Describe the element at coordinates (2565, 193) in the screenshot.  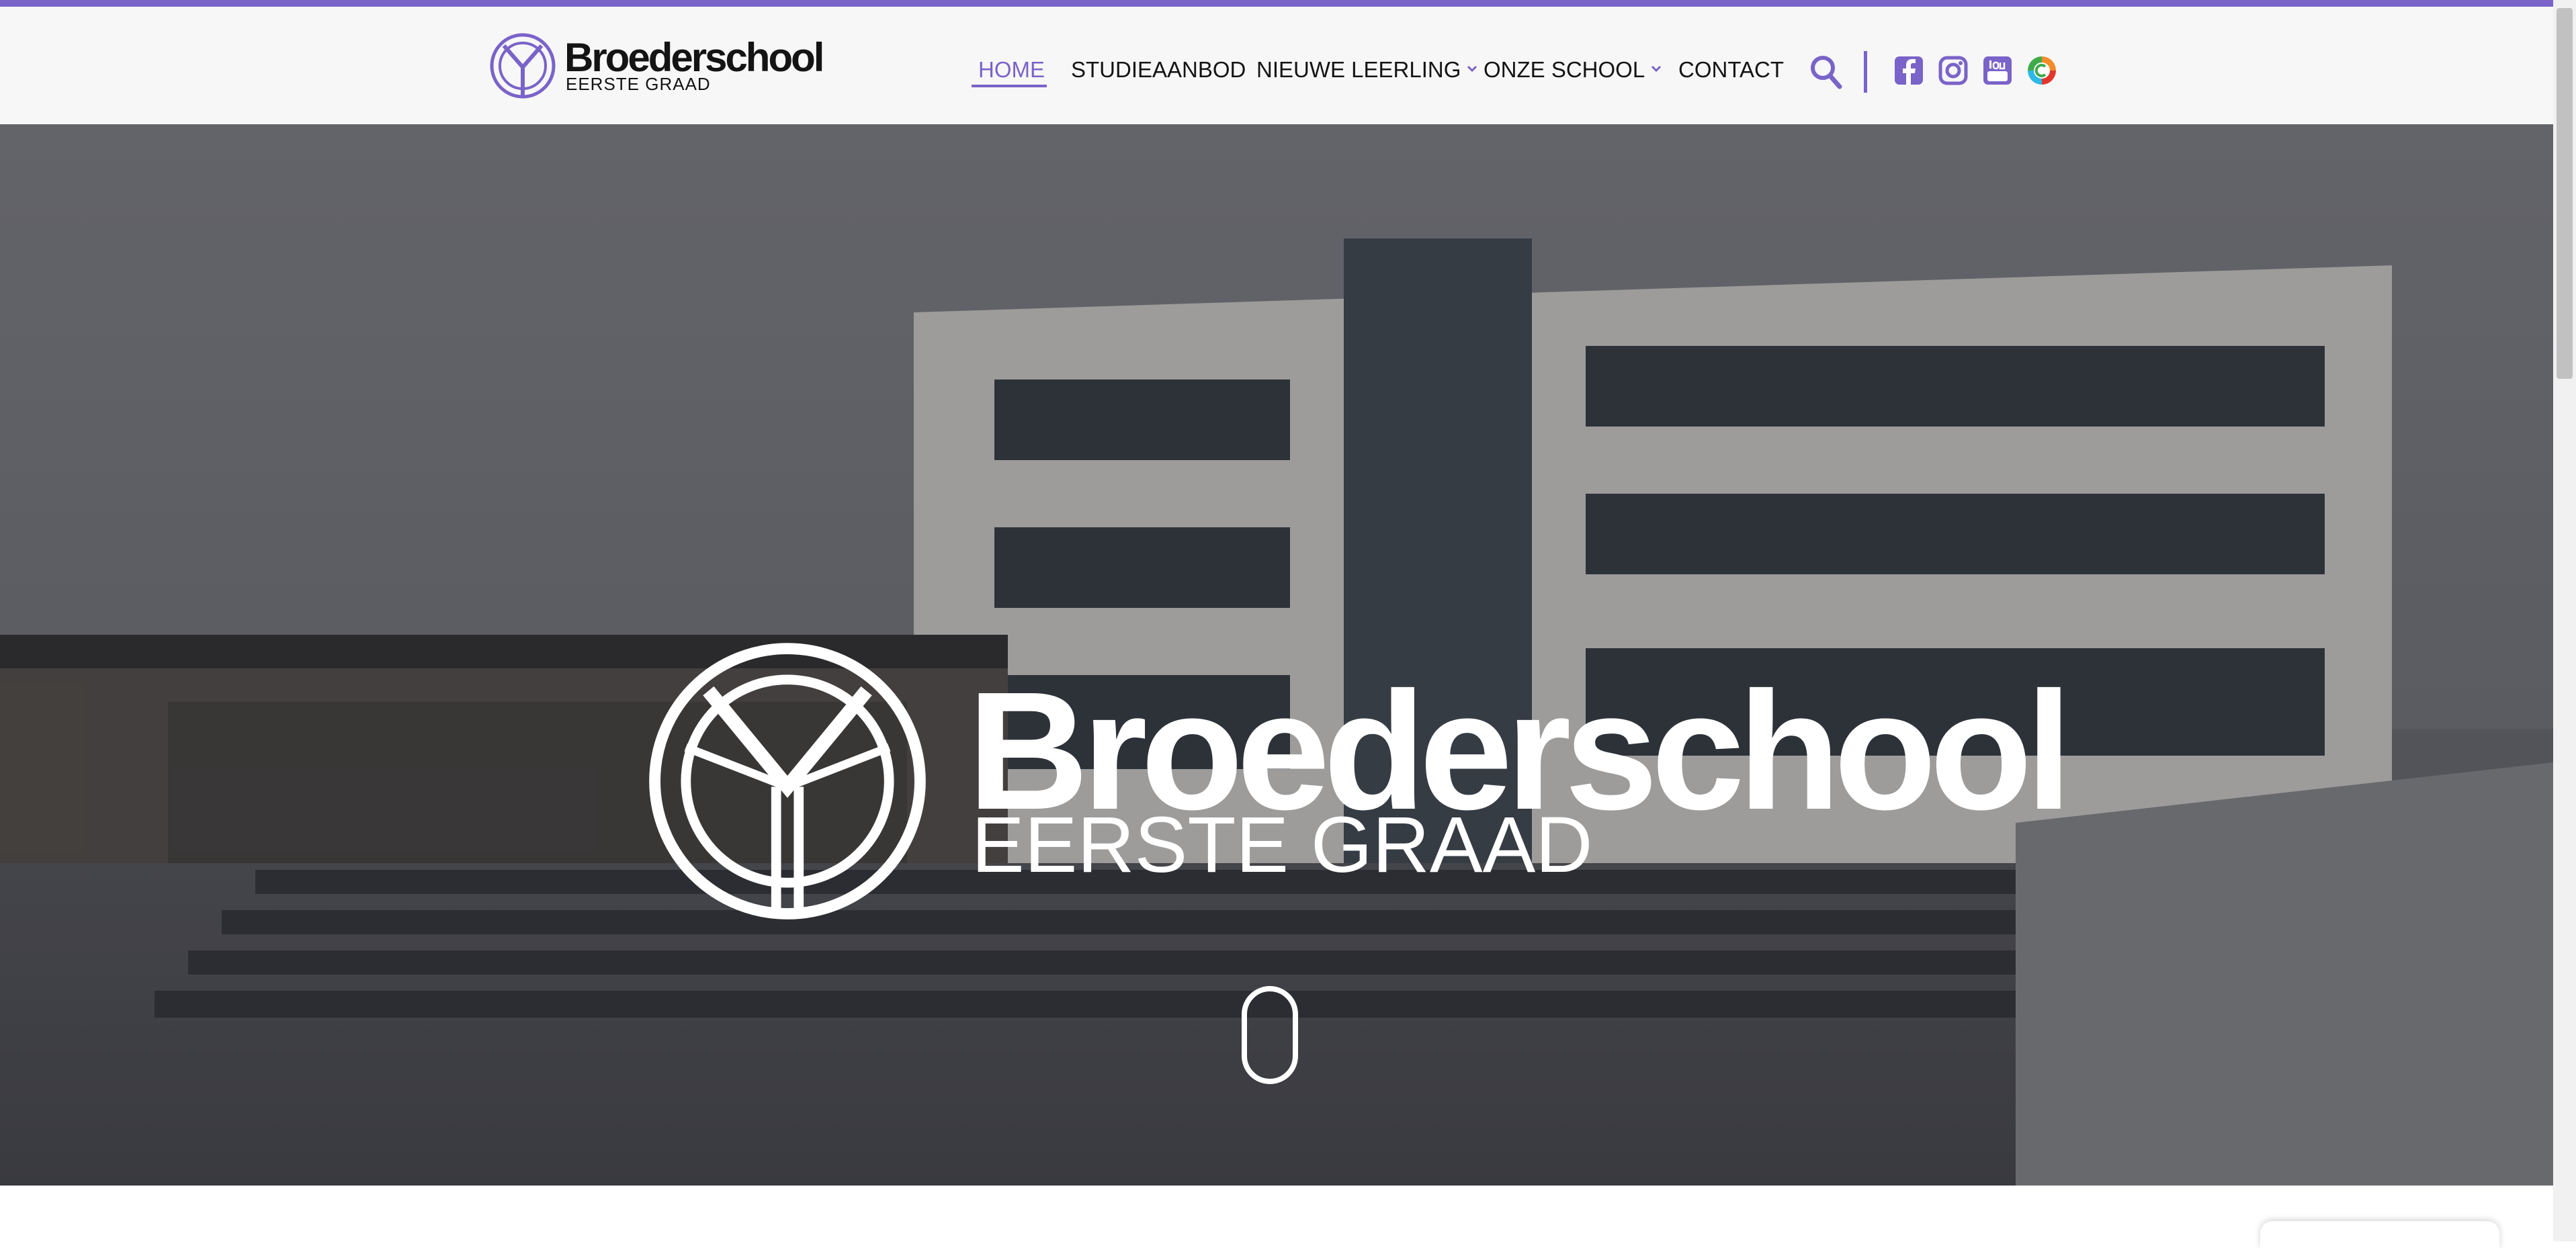
I see `scrollbar-thumb` at that location.